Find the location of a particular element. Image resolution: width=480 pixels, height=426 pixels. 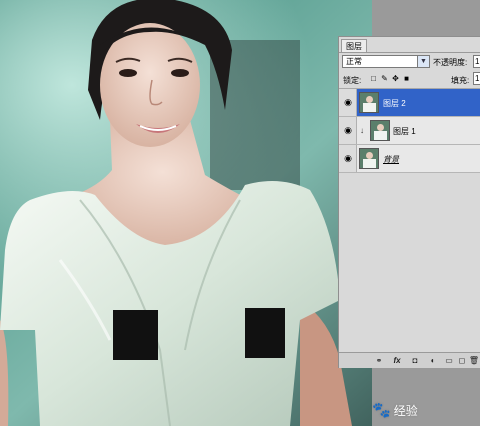

layer-row-background: ◉ 背景 is located at coordinates (409, 159).